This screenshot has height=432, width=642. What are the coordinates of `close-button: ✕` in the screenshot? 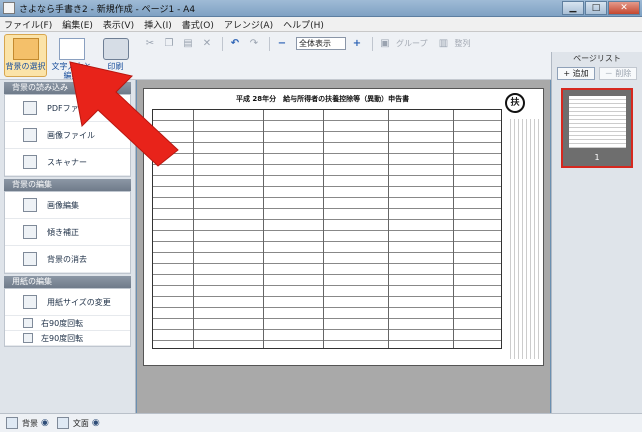 It's located at (624, 8).